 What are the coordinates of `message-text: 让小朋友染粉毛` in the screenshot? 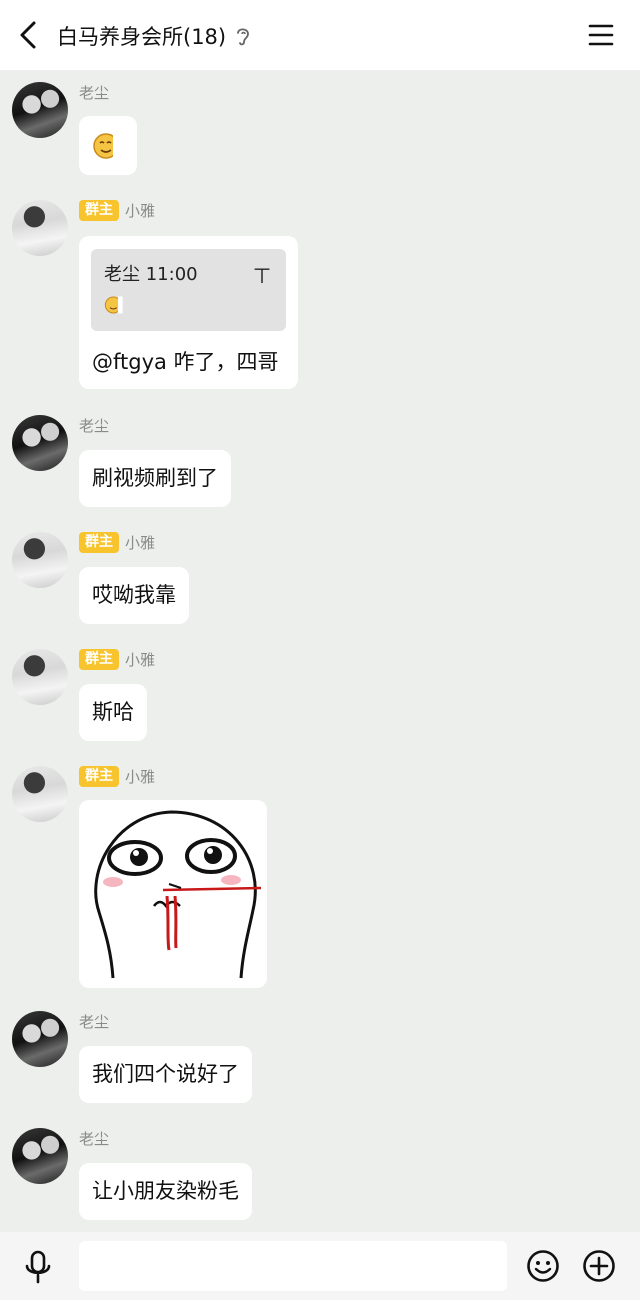 It's located at (165, 1191).